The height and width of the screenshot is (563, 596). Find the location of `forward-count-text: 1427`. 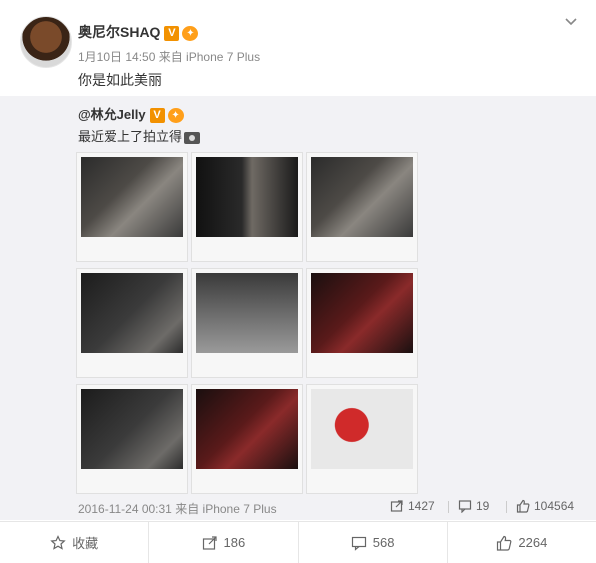

forward-count-text: 1427 is located at coordinates (421, 506).